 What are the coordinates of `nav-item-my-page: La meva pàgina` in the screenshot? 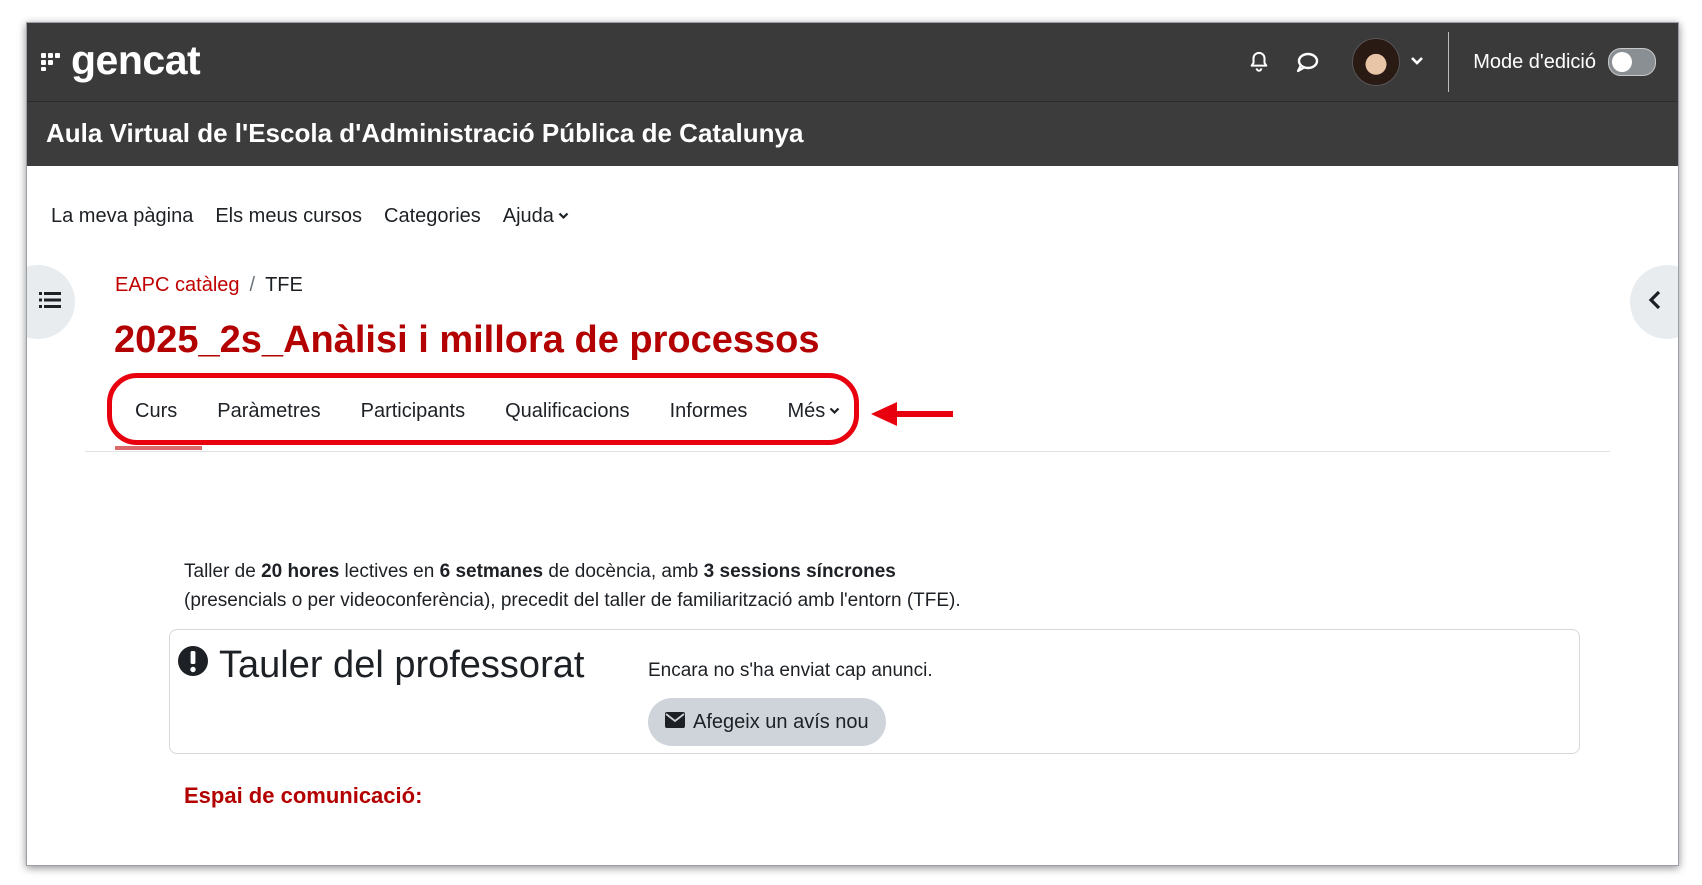 It's located at (122, 216).